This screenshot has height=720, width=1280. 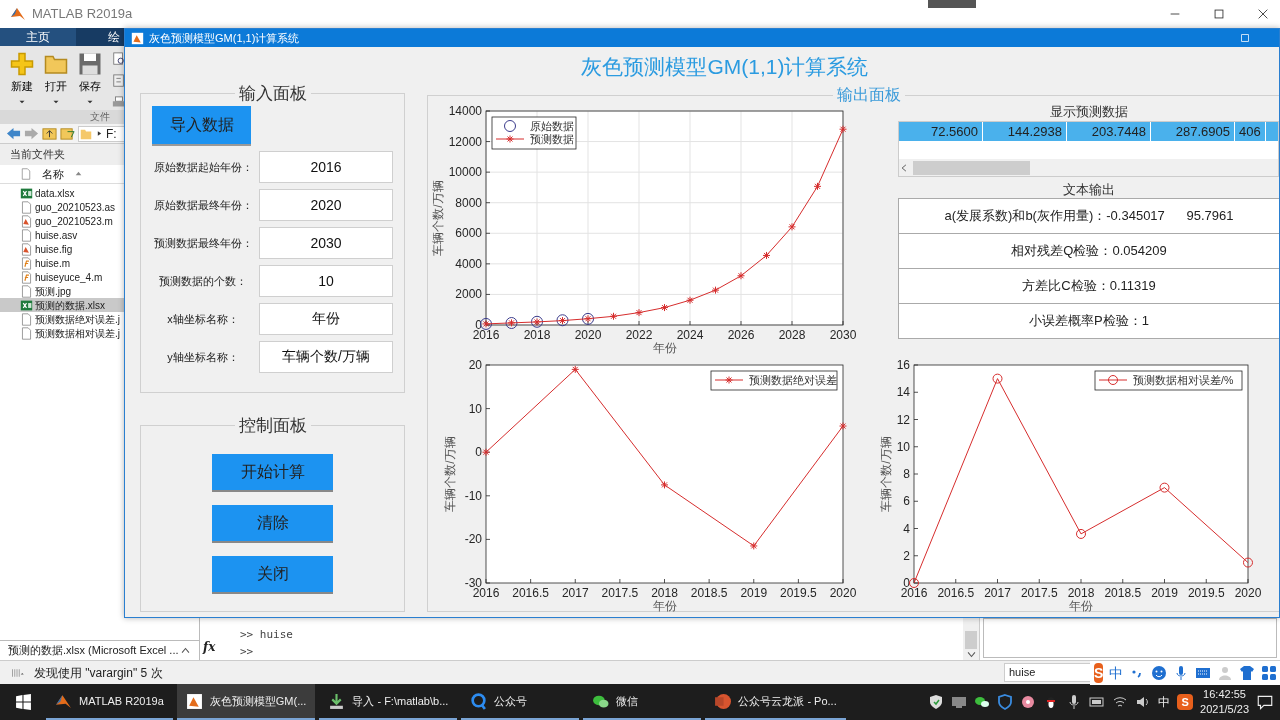 I want to click on tick-label: 2020, so click(x=843, y=593).